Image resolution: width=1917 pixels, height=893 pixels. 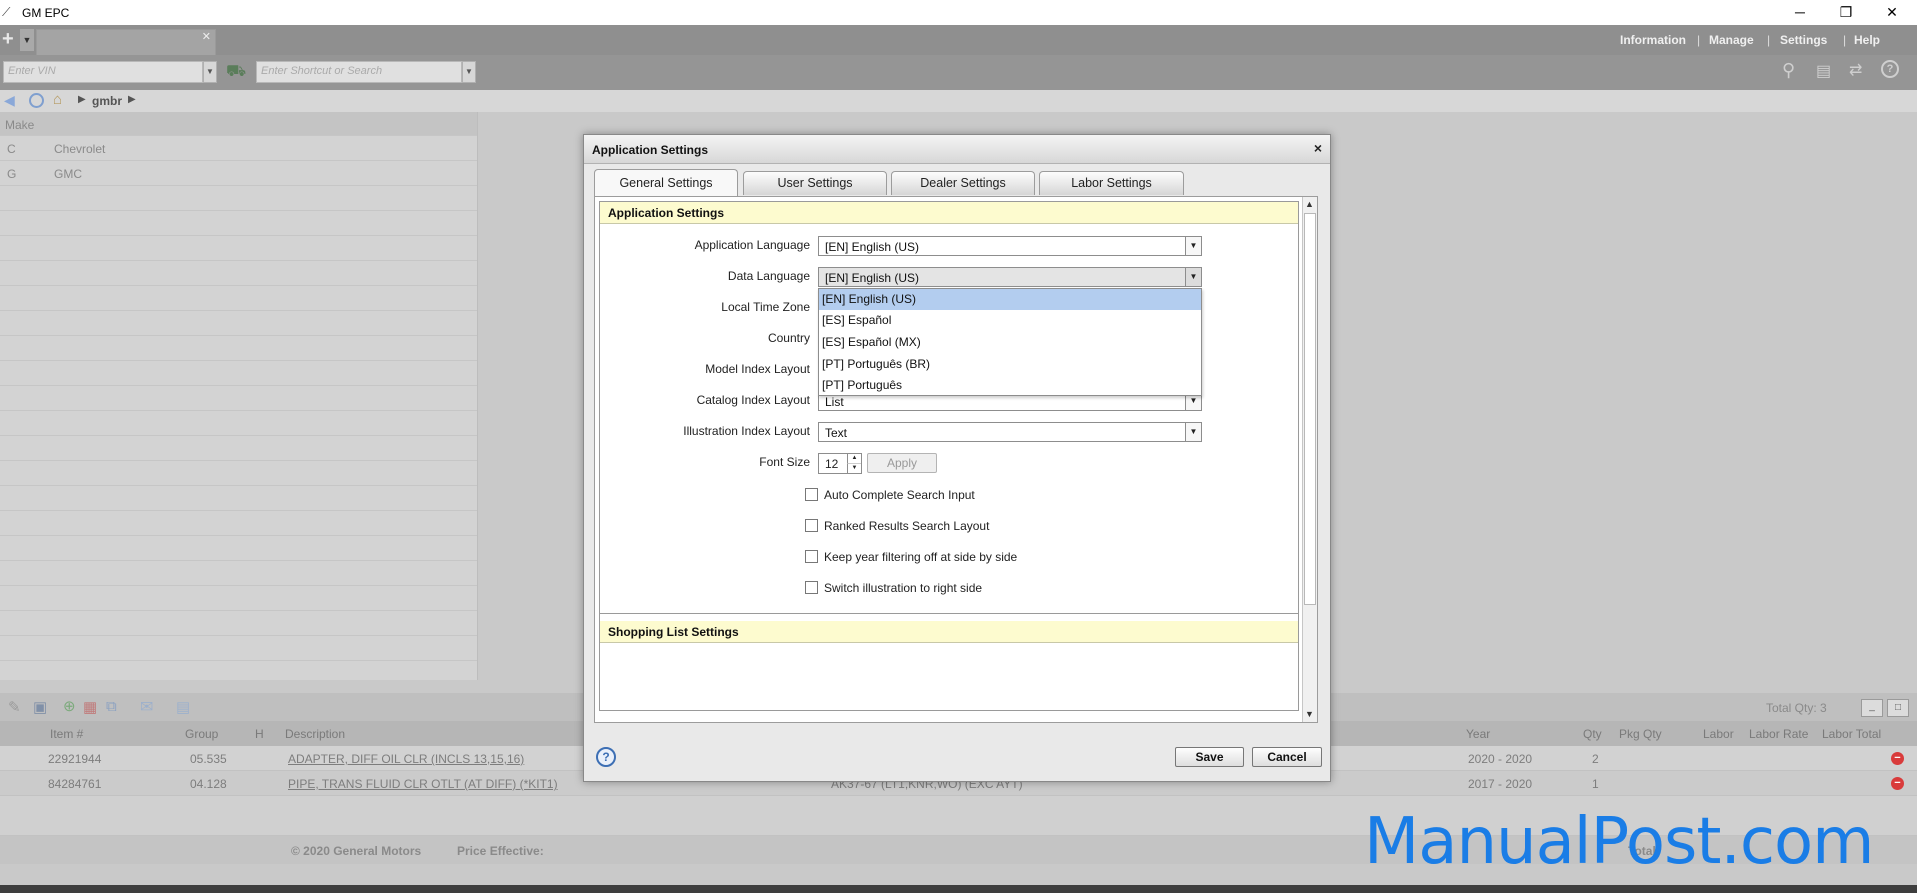 I want to click on add-tab-icon: +, so click(x=8, y=39).